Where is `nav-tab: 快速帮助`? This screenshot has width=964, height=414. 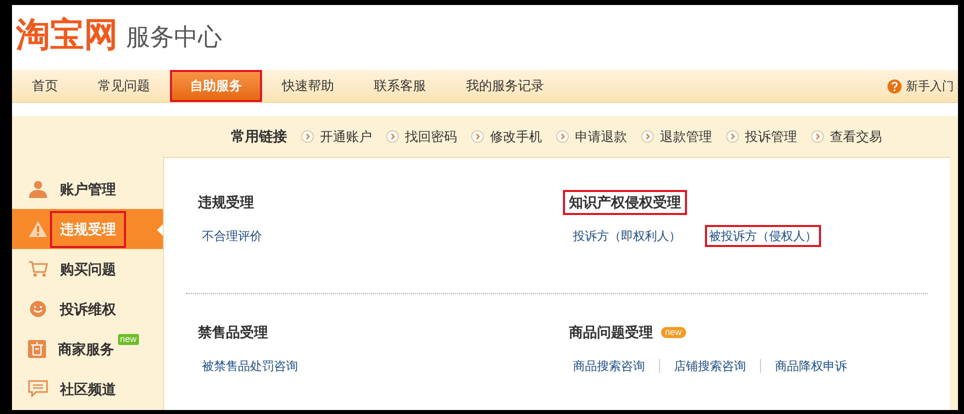
nav-tab: 快速帮助 is located at coordinates (308, 86).